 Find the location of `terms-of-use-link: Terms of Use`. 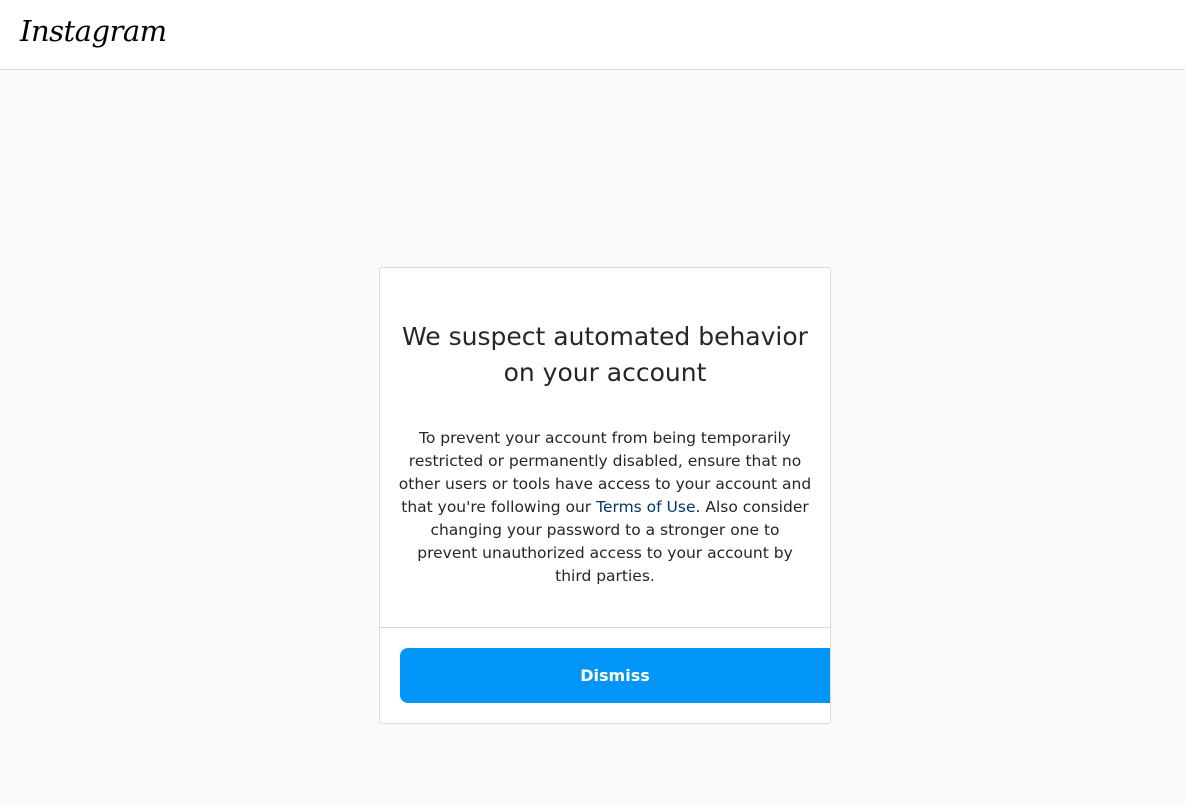

terms-of-use-link: Terms of Use is located at coordinates (645, 507).